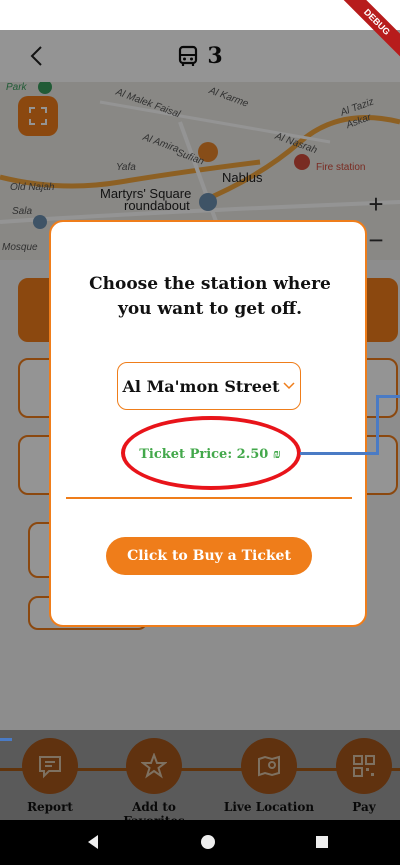  I want to click on back-triangle-icon, so click(93, 842).